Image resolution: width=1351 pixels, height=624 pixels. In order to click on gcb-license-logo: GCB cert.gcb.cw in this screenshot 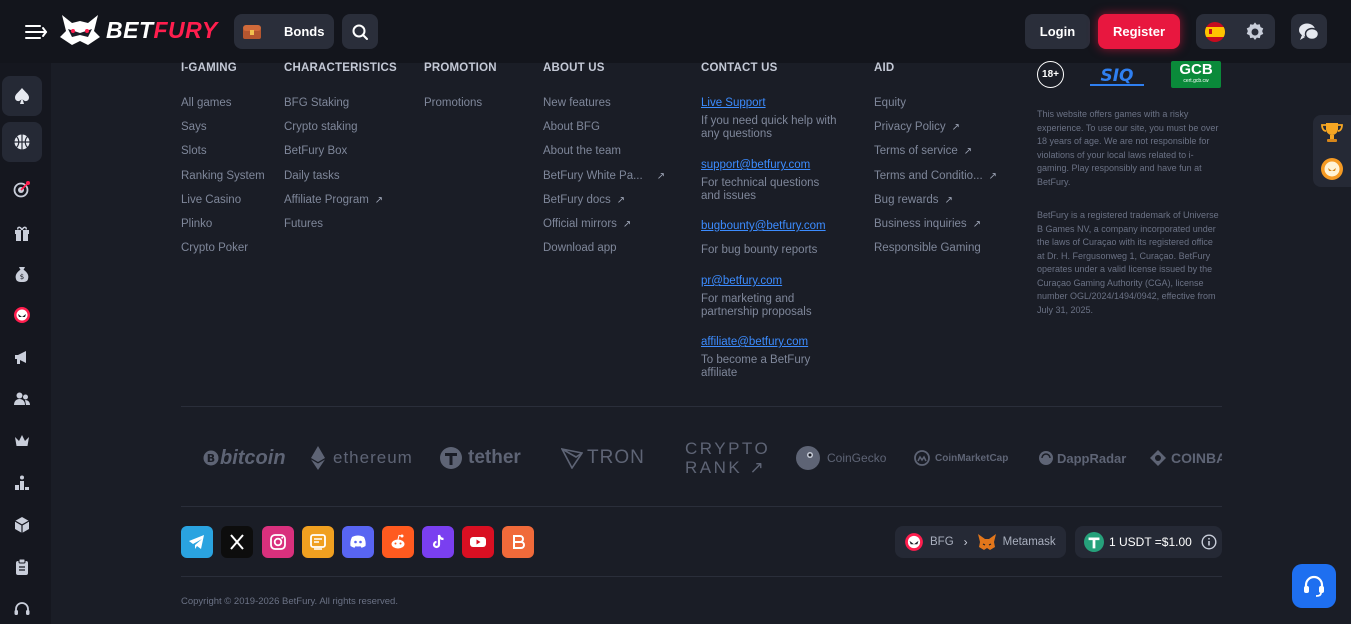, I will do `click(1196, 74)`.